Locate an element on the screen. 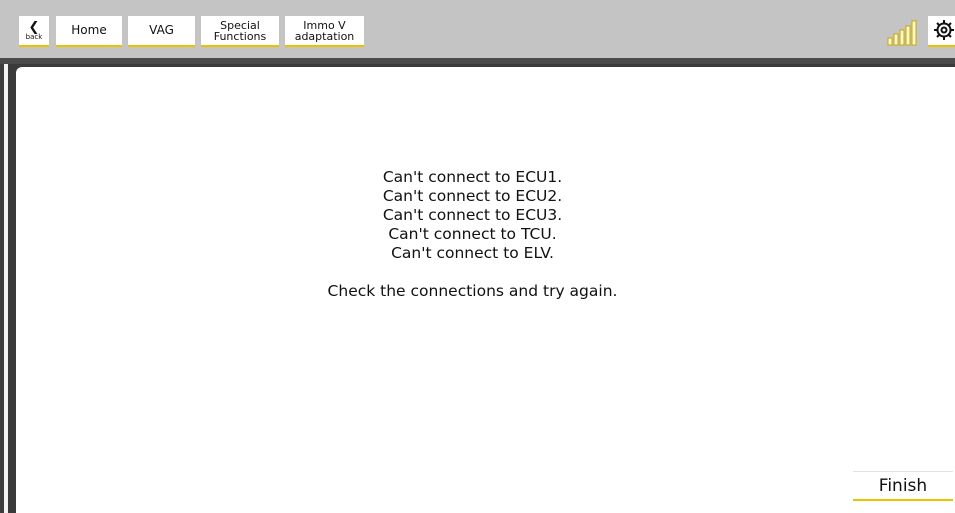 The height and width of the screenshot is (513, 955). error-line-tcu: Can't connect to TCU. is located at coordinates (472, 234).